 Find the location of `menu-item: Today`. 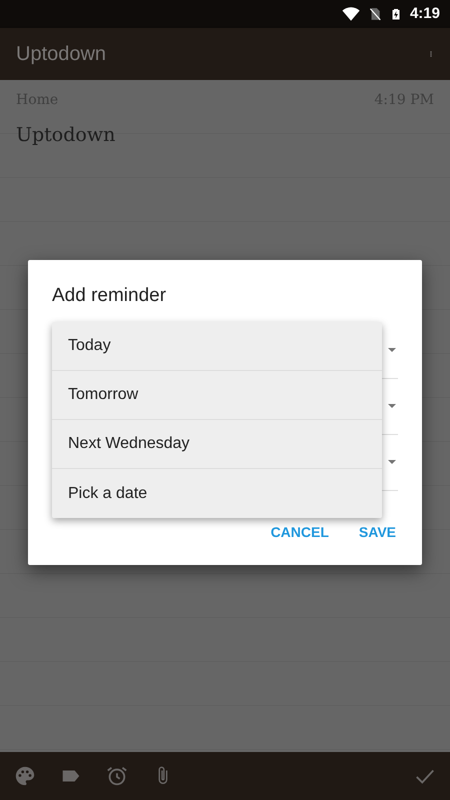

menu-item: Today is located at coordinates (217, 346).